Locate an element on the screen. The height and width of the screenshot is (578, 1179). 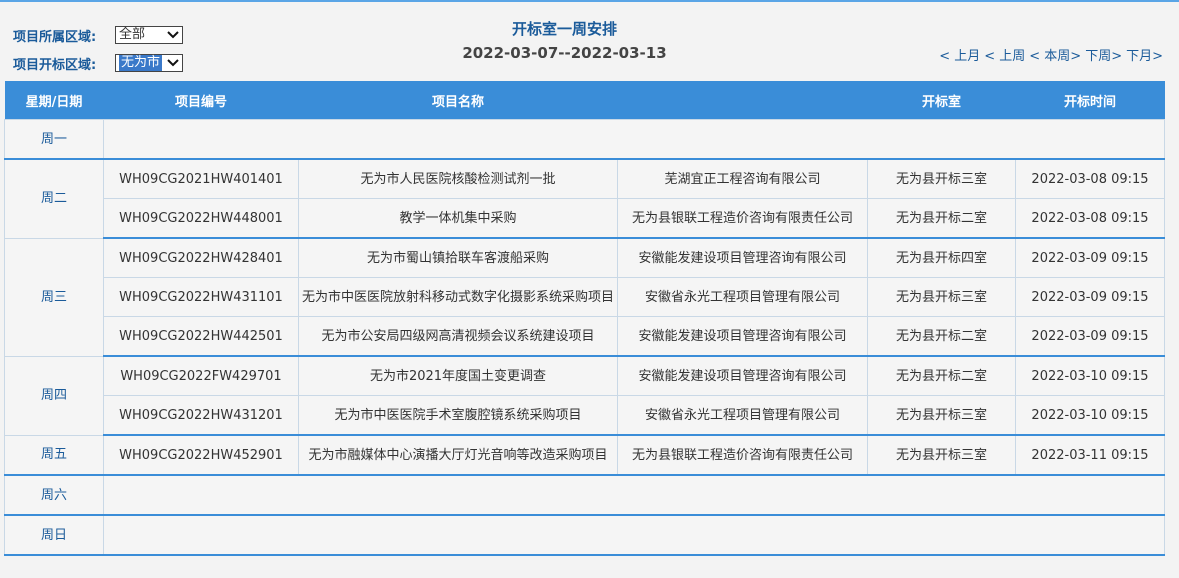
header-time: 开标时间 is located at coordinates (1090, 100).